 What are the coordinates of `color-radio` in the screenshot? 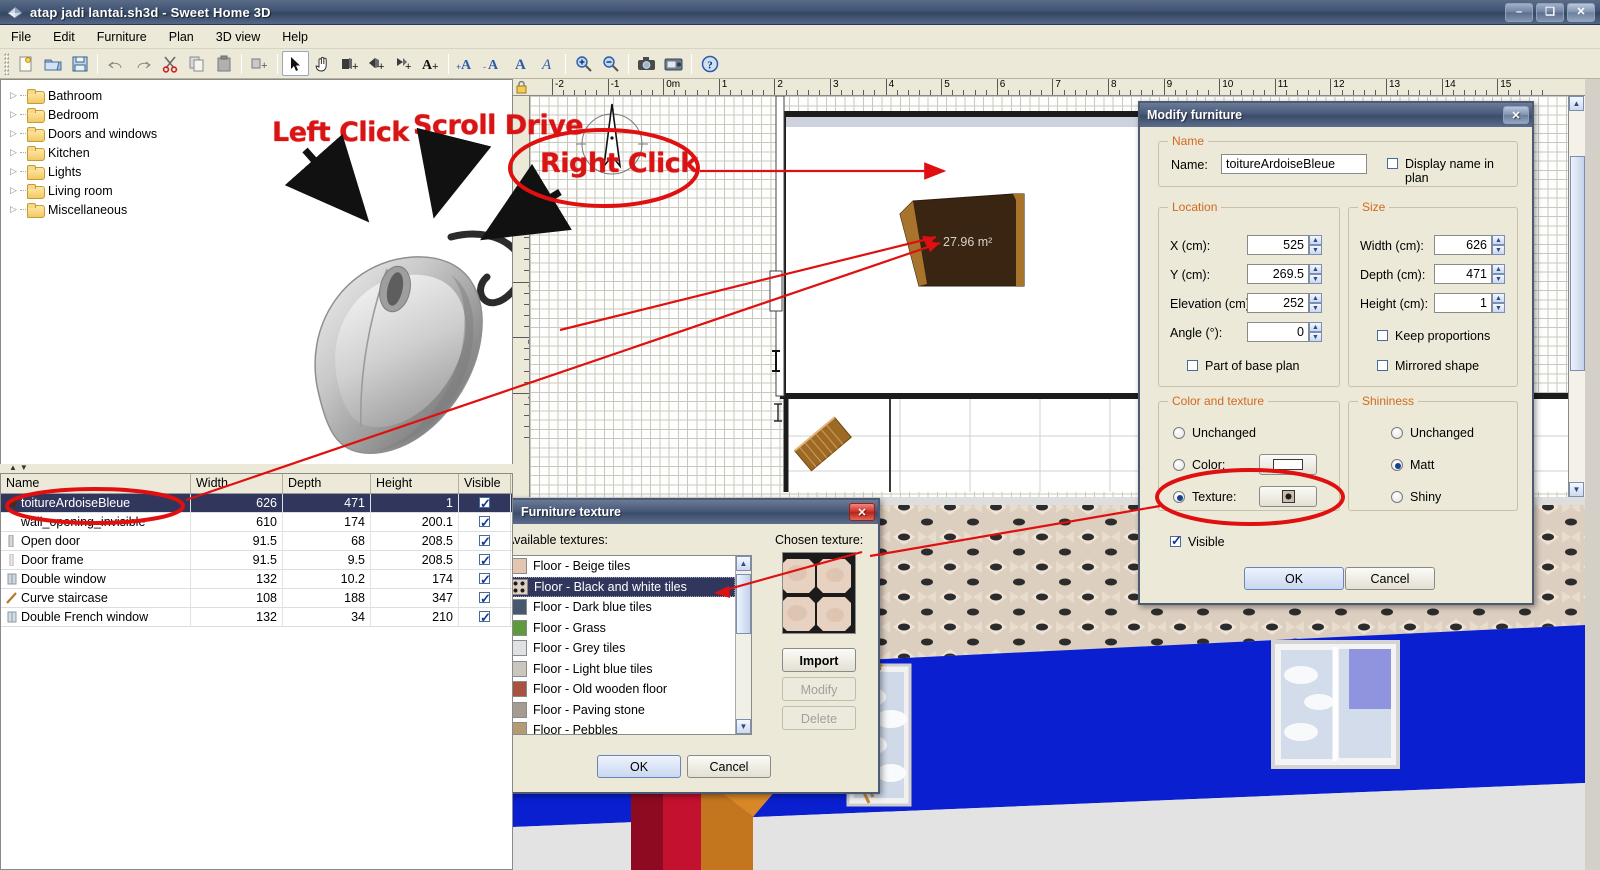 It's located at (1179, 465).